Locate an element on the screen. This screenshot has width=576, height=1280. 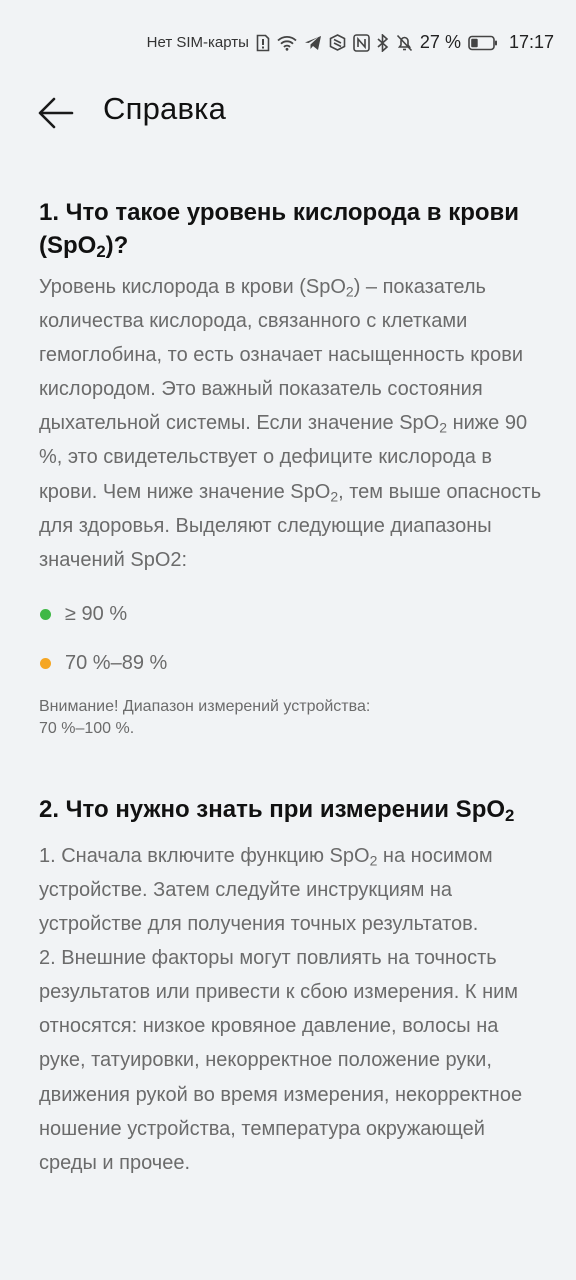
range-item-normal: ≥ 90 % is located at coordinates (291, 615).